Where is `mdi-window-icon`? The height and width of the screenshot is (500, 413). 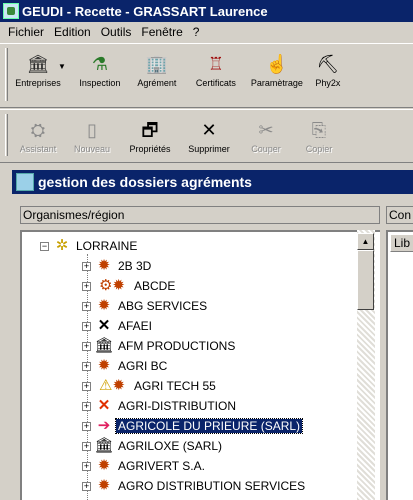 mdi-window-icon is located at coordinates (25, 182).